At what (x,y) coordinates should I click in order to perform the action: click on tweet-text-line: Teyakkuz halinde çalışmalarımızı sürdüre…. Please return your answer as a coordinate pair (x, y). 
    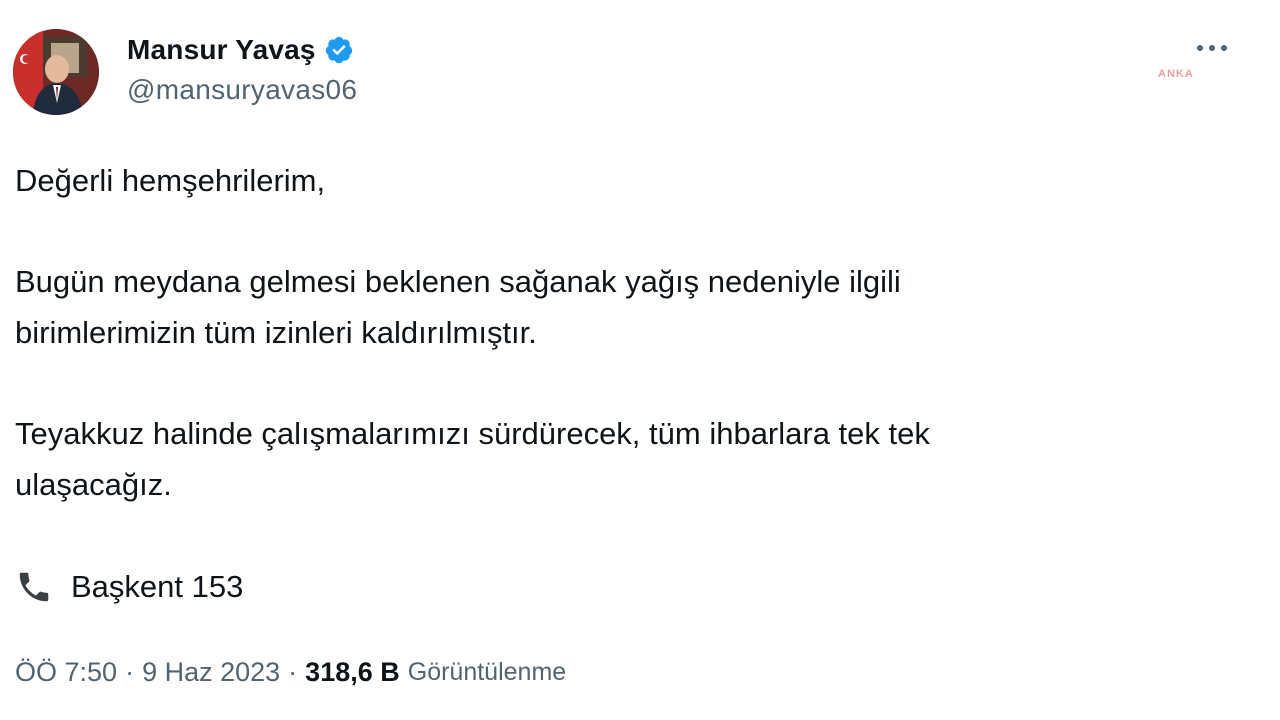
    Looking at the image, I should click on (472, 433).